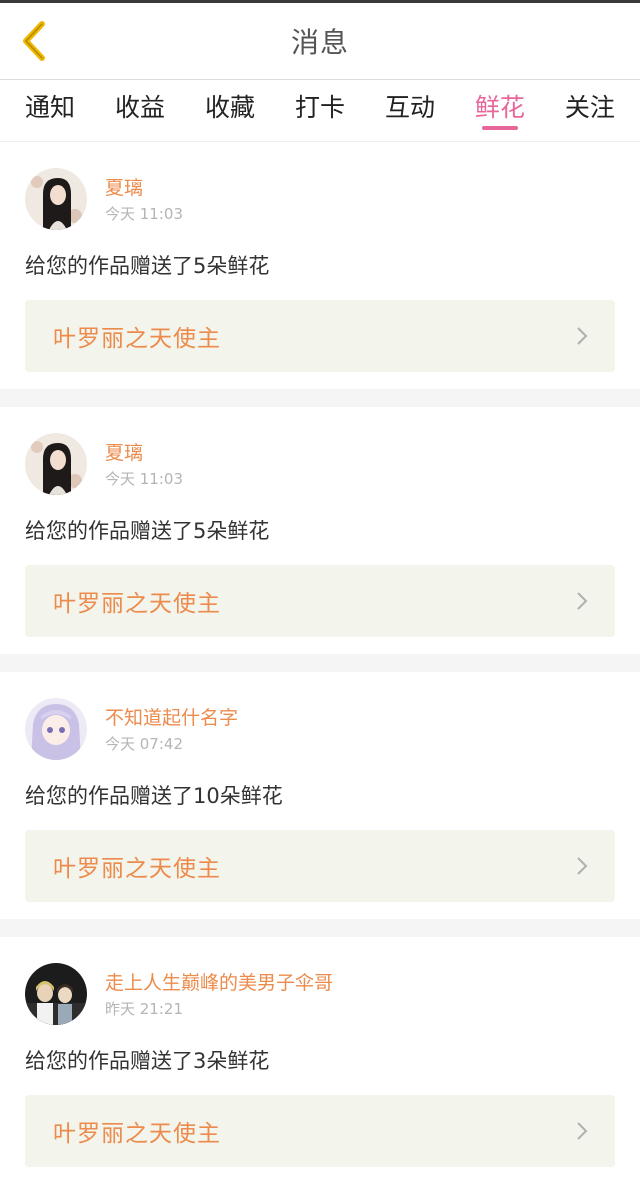 This screenshot has height=1189, width=640. I want to click on tab-flowers: 鲜花, so click(500, 112).